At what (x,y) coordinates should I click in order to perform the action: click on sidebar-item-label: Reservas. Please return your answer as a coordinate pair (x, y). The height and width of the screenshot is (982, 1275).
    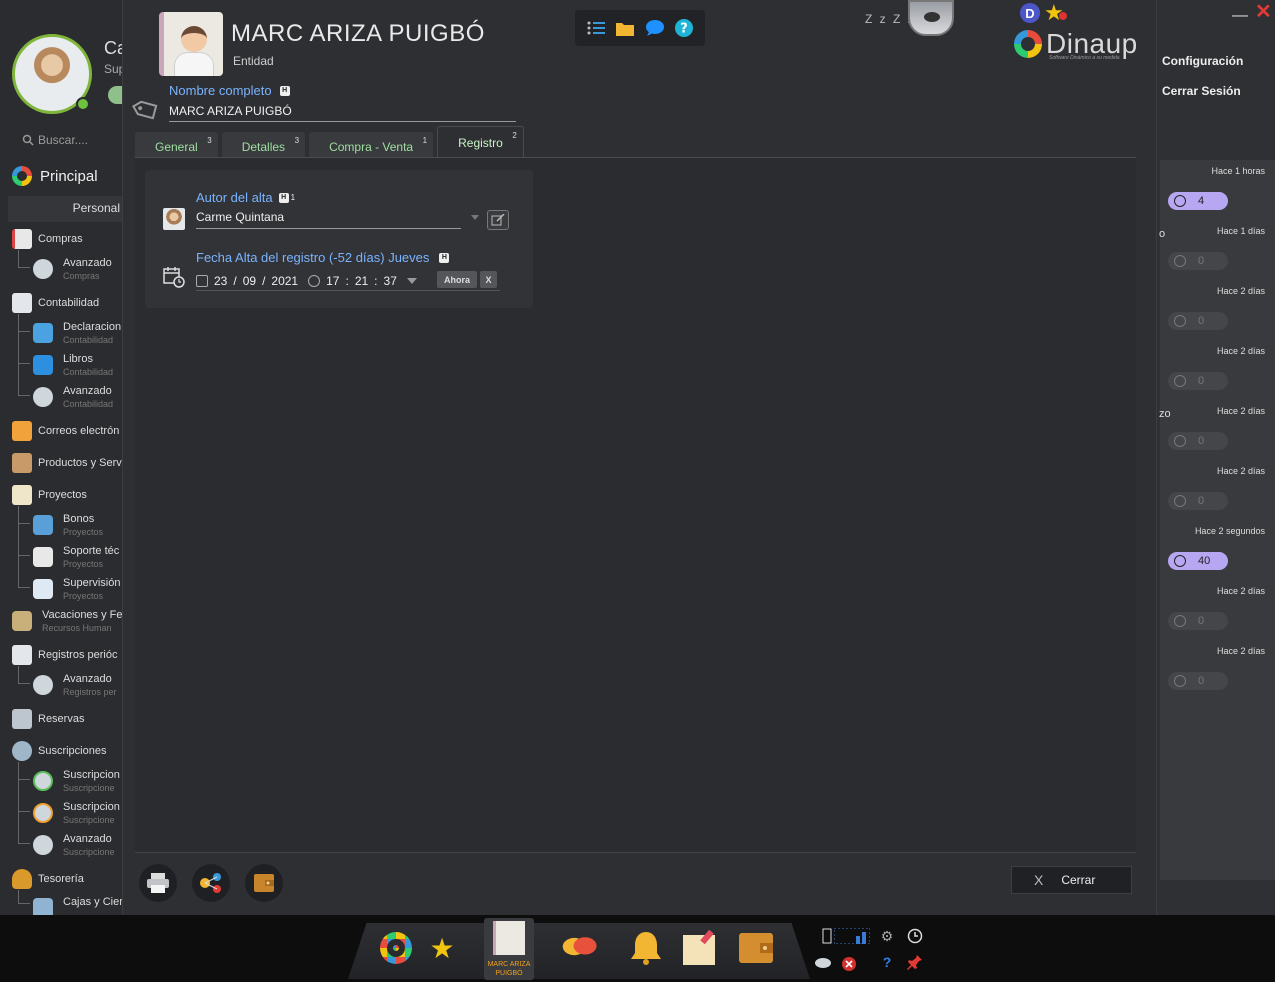
    Looking at the image, I should click on (61, 719).